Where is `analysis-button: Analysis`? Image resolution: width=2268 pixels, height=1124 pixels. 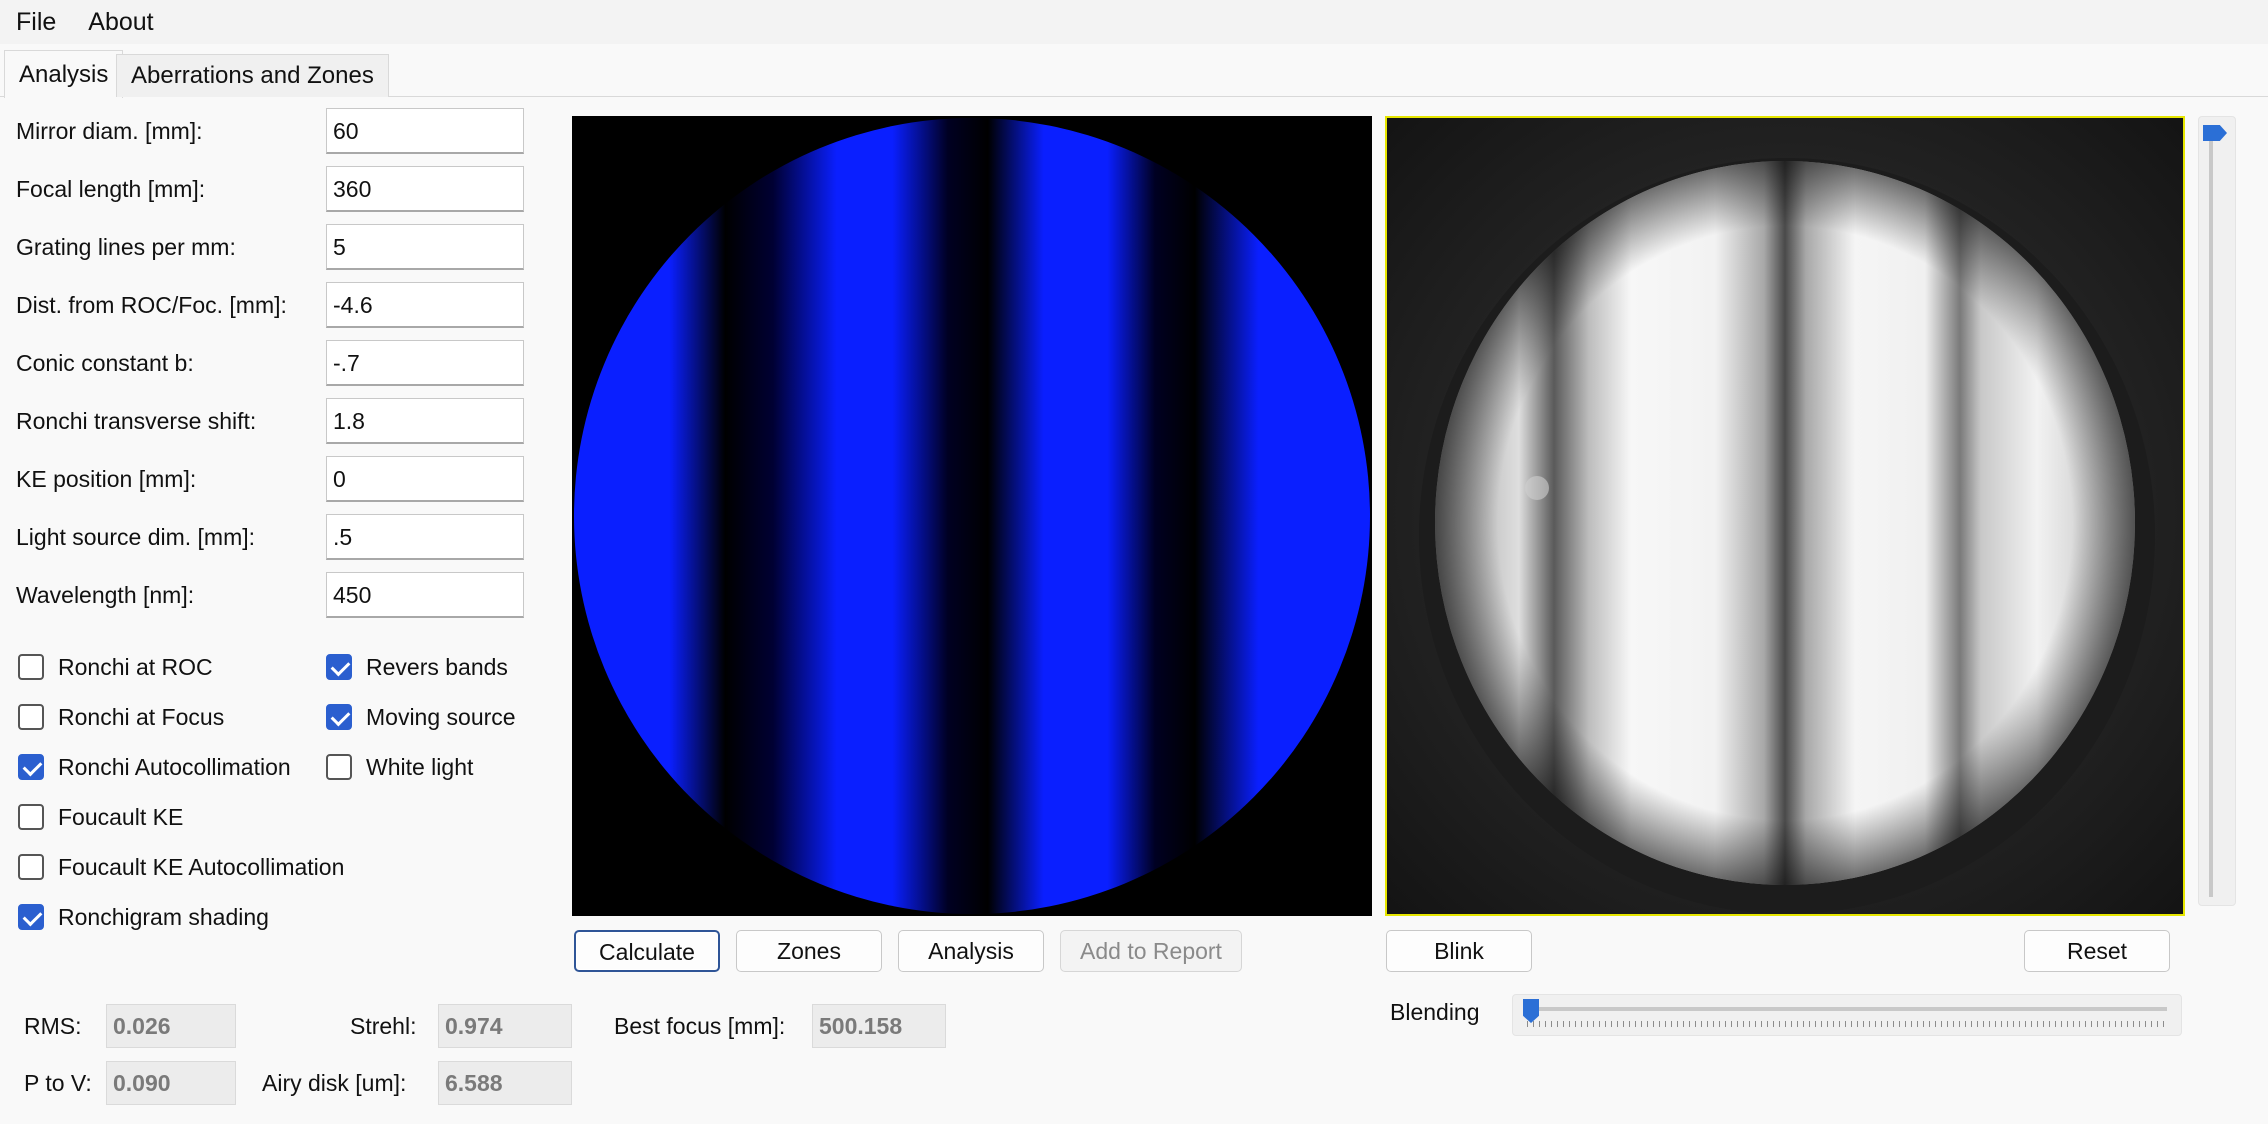 analysis-button: Analysis is located at coordinates (971, 951).